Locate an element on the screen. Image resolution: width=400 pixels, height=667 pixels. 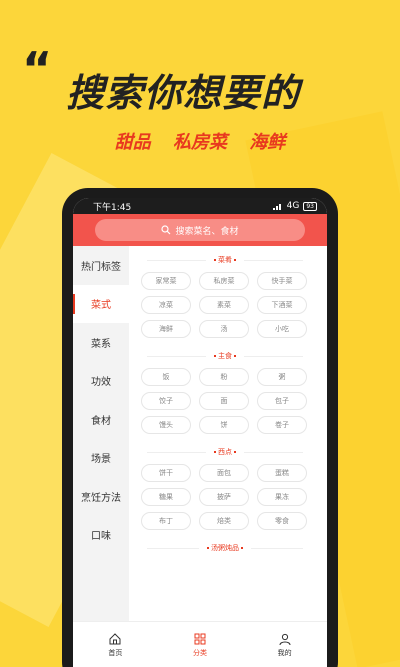
tag-chip: 粥 is located at coordinates (282, 377).